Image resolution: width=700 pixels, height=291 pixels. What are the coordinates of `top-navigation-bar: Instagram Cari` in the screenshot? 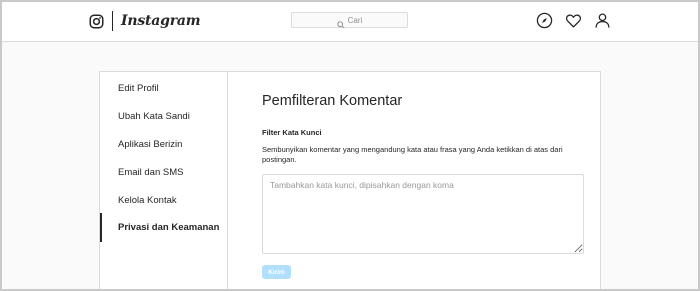 It's located at (350, 22).